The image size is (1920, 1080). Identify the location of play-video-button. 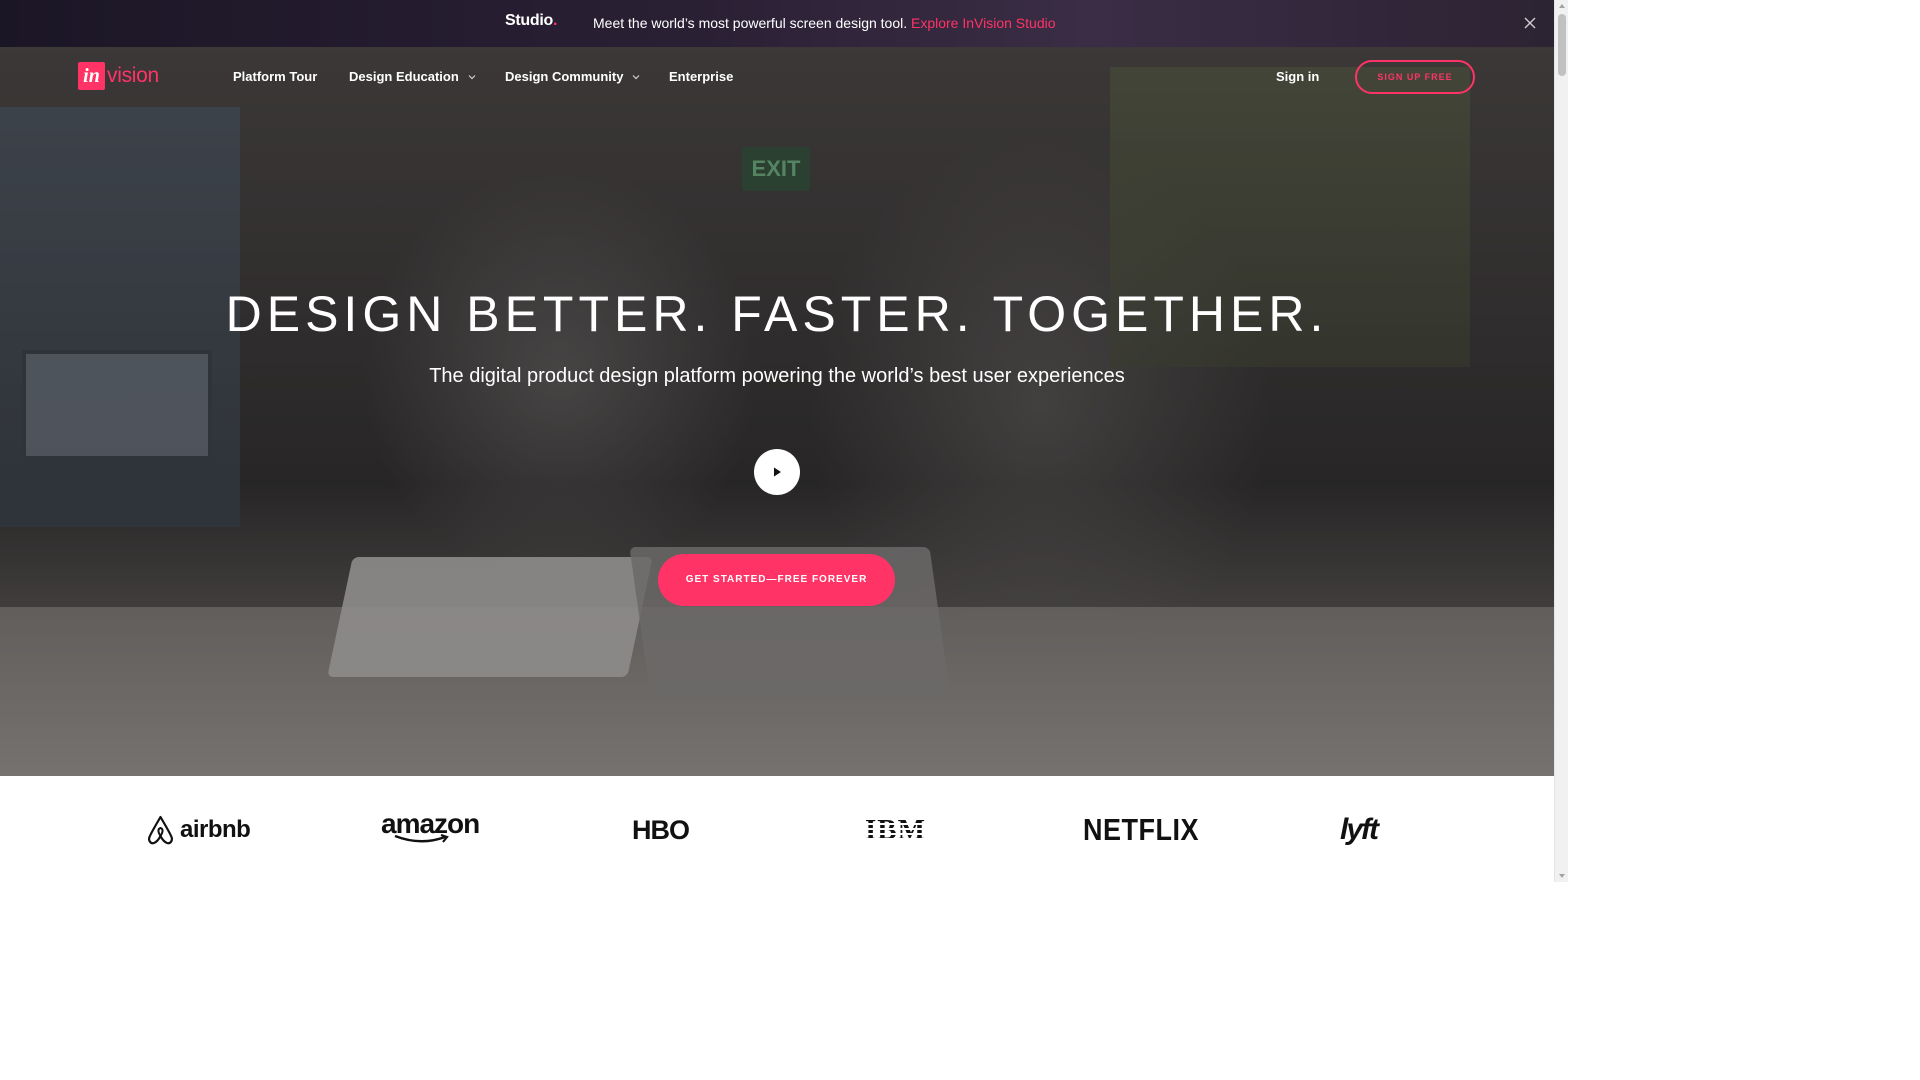
(777, 472).